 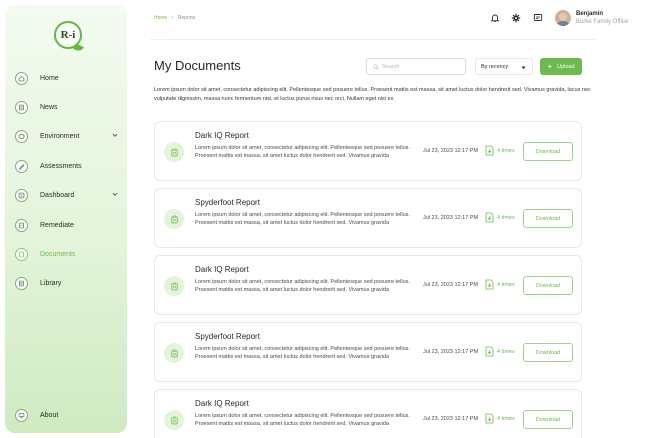 I want to click on avatar, so click(x=563, y=18).